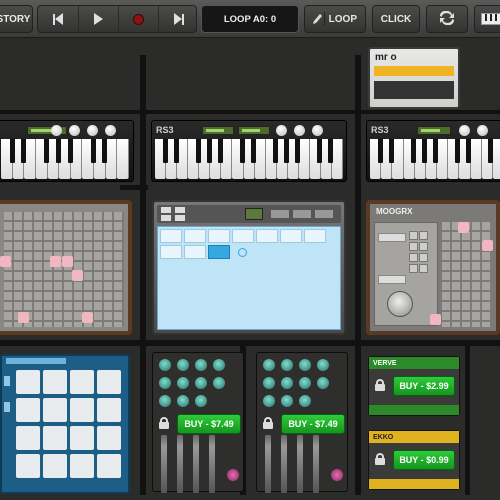 The image size is (500, 500). What do you see at coordinates (467, 274) in the screenshot?
I see `synth-pad-grid` at bounding box center [467, 274].